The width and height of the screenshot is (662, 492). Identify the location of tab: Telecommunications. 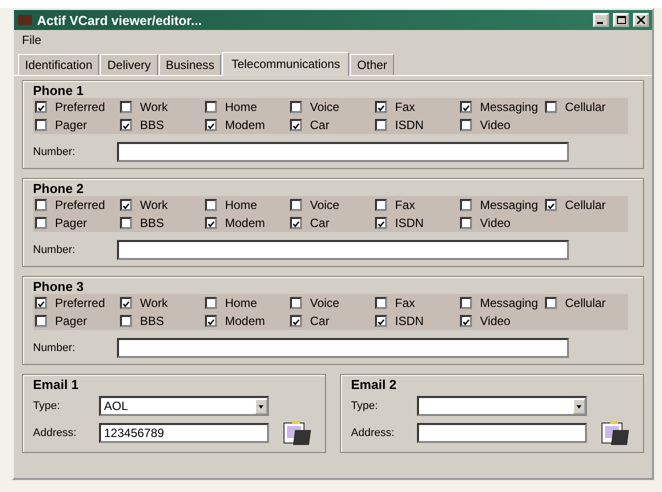
(286, 64).